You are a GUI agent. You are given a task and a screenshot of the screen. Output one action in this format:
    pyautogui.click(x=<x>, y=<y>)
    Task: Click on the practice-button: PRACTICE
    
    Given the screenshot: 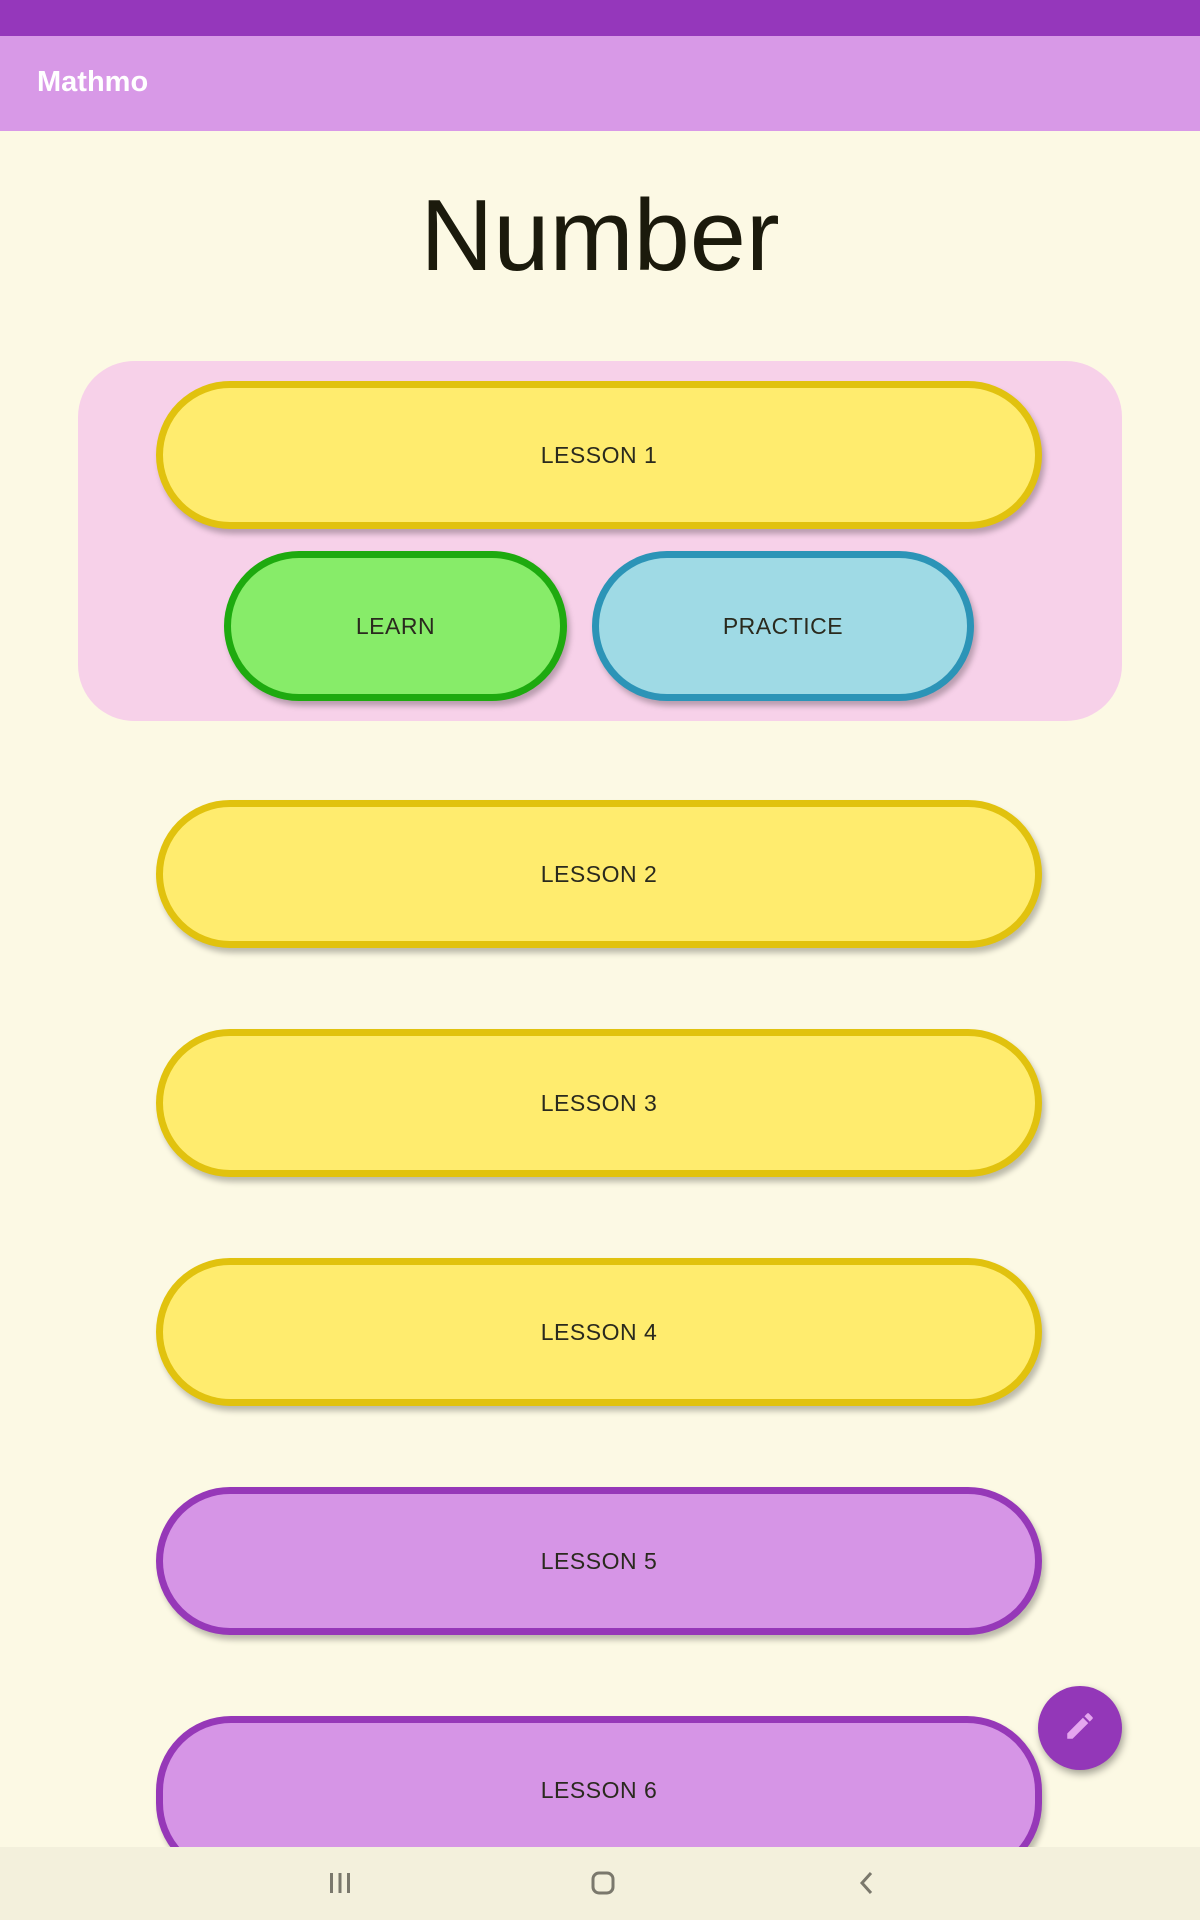 What is the action you would take?
    pyautogui.click(x=783, y=626)
    